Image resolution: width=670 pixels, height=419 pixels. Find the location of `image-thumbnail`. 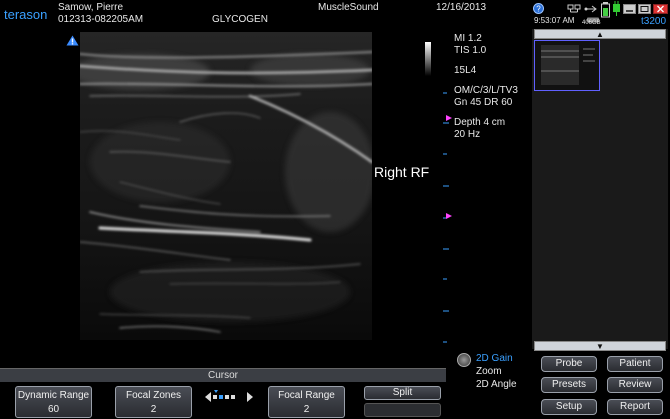

image-thumbnail is located at coordinates (567, 65).